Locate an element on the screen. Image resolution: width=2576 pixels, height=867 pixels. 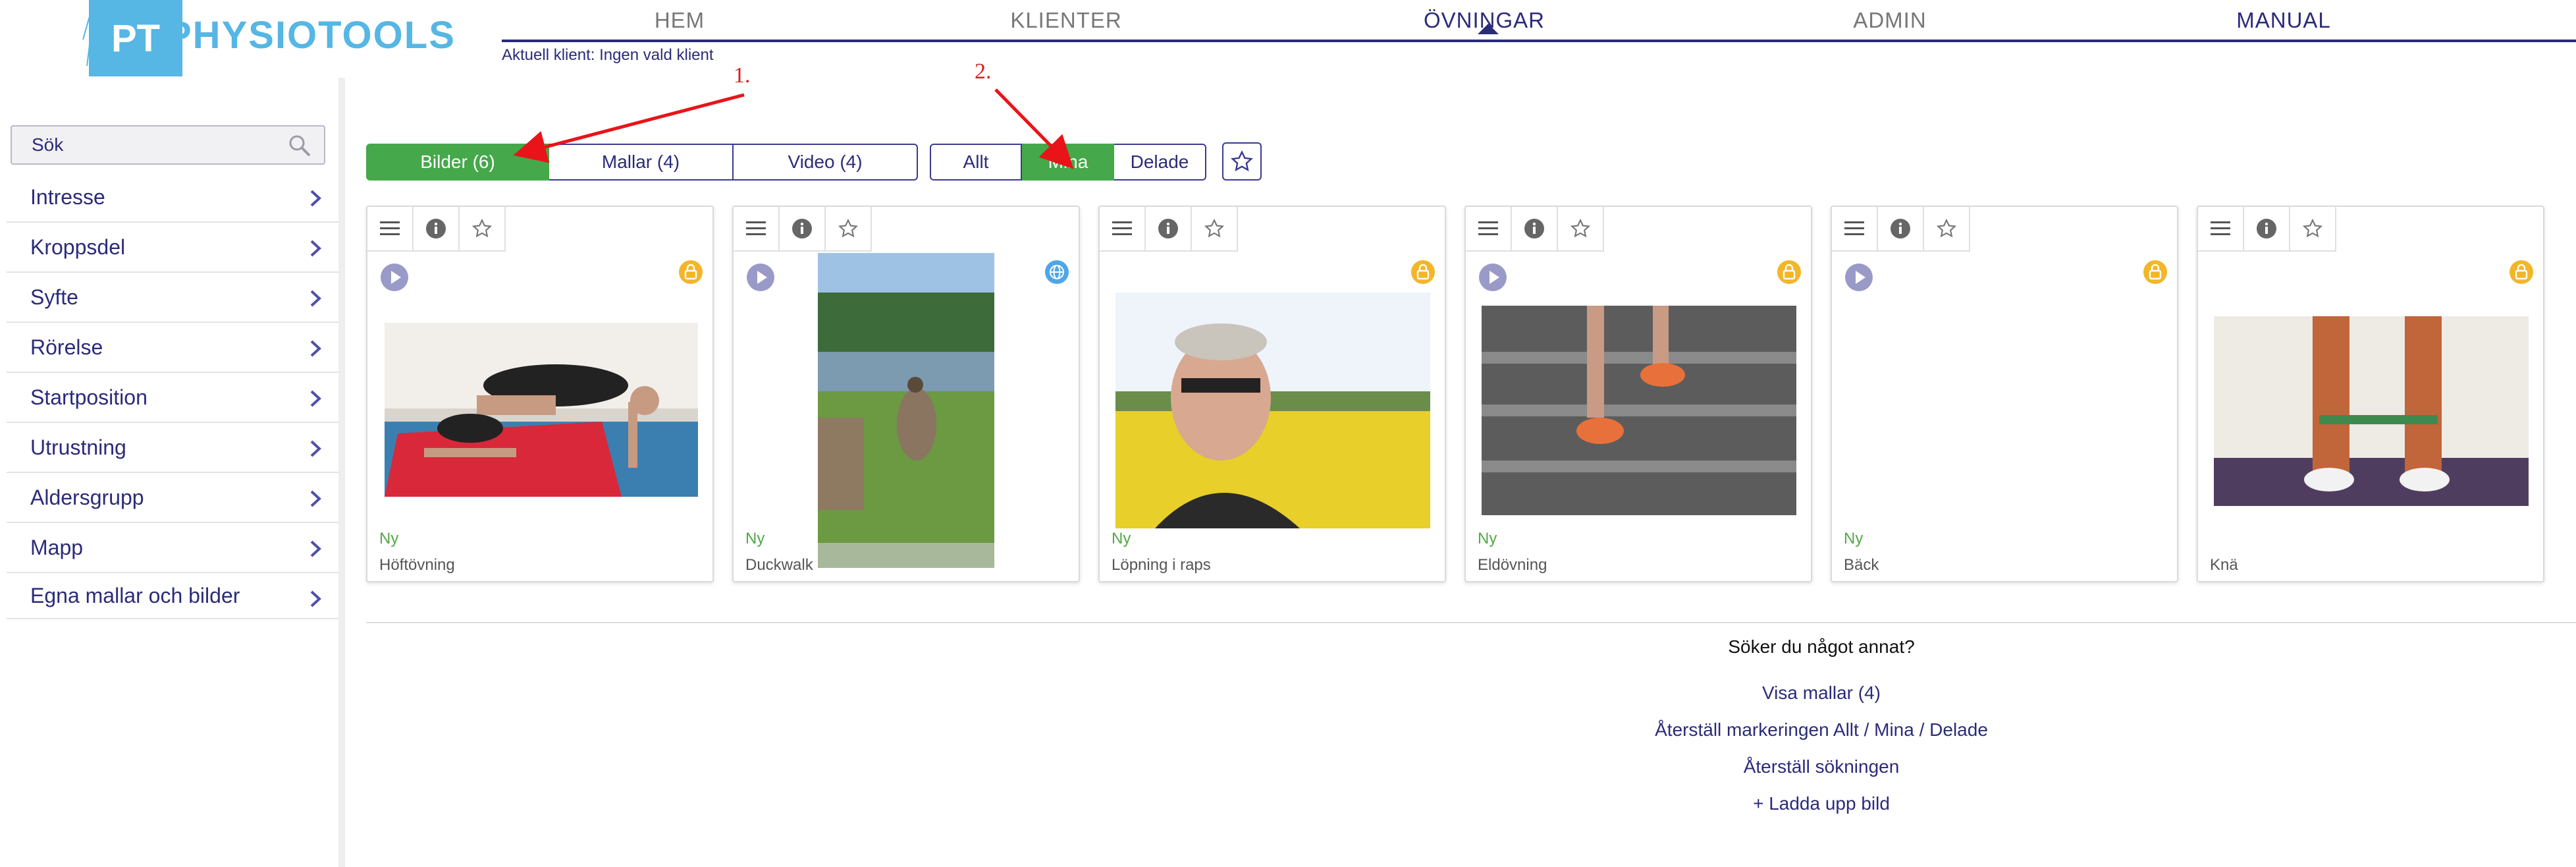
exercise-card: Ny Duckwalk is located at coordinates (906, 394).